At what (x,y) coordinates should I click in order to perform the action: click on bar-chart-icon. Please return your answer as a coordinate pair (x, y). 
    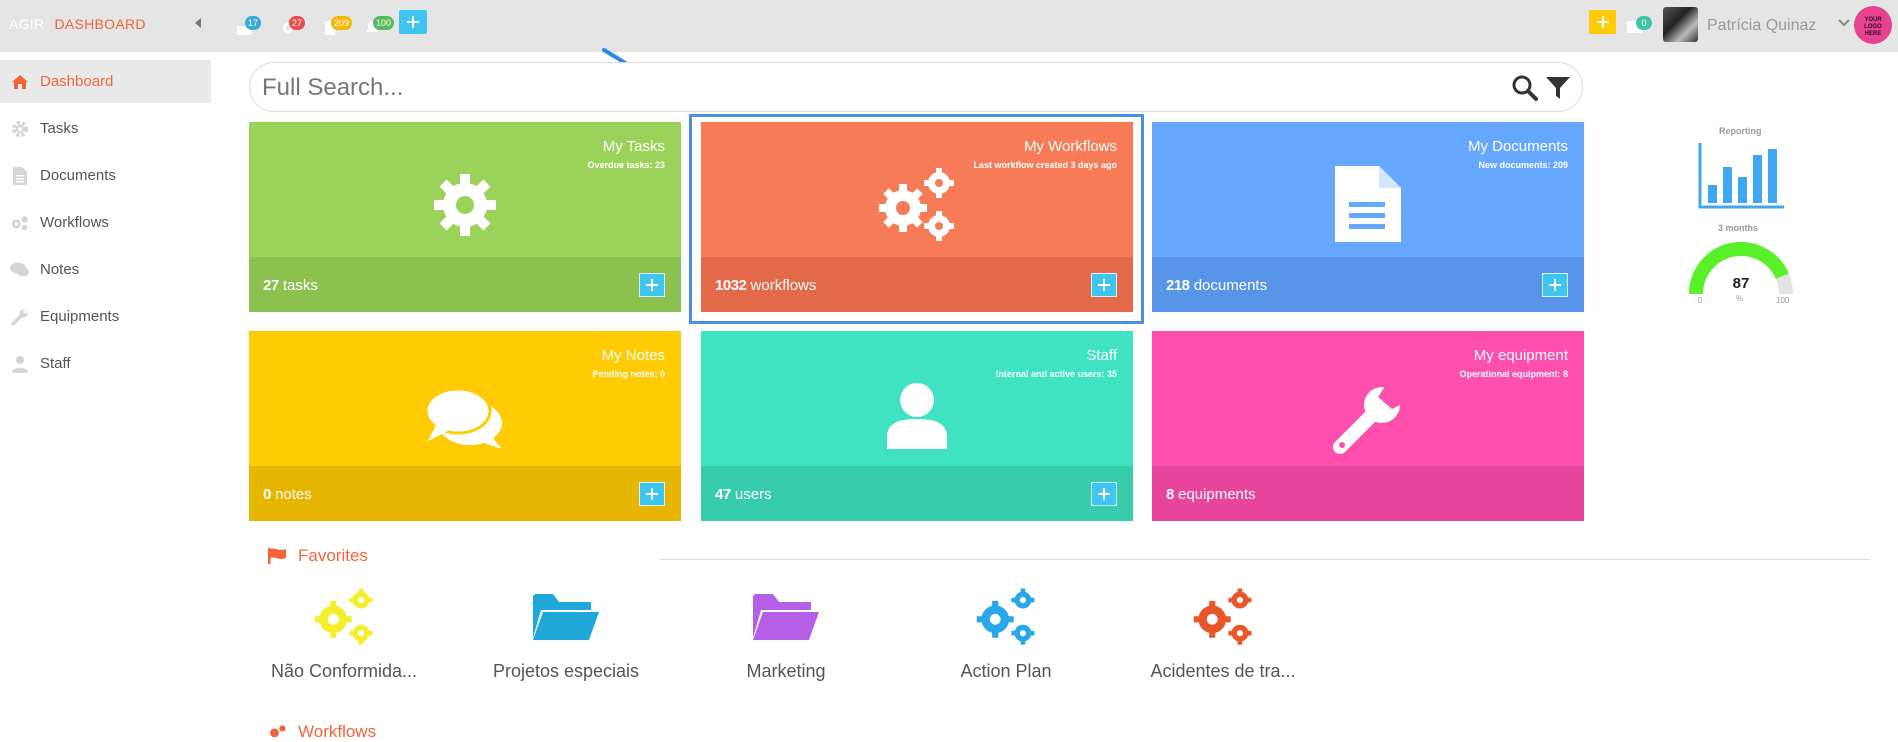
    Looking at the image, I should click on (1741, 176).